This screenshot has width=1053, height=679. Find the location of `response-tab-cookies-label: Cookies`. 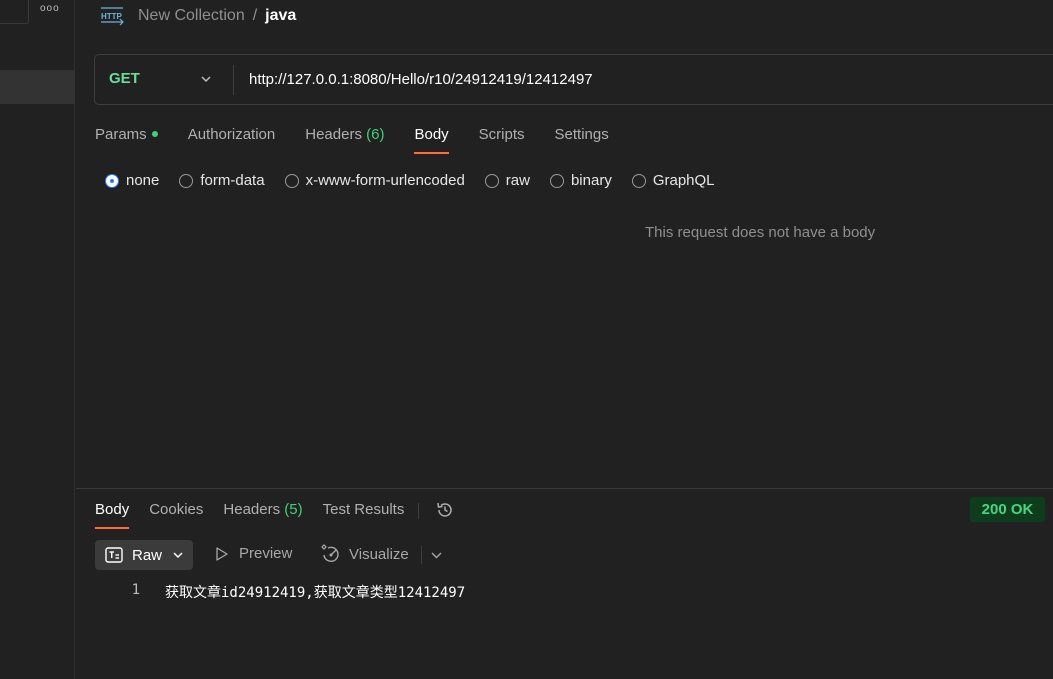

response-tab-cookies-label: Cookies is located at coordinates (176, 509).